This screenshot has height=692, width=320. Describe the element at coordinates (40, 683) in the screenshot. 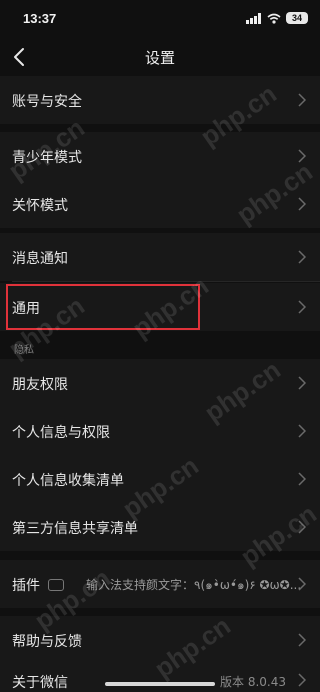

I see `settings-item-label: 关于微信` at that location.